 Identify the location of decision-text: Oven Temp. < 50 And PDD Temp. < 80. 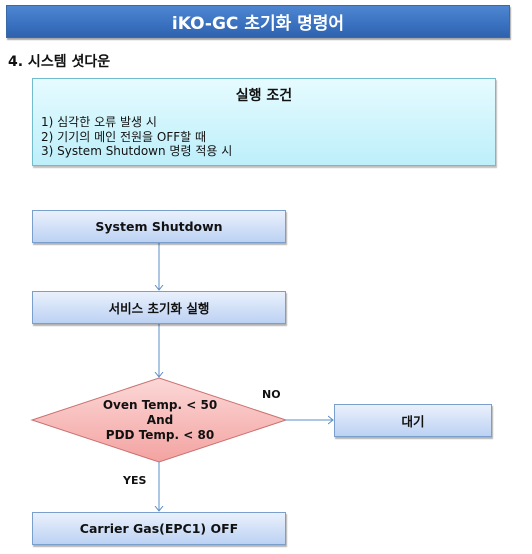
(160, 420).